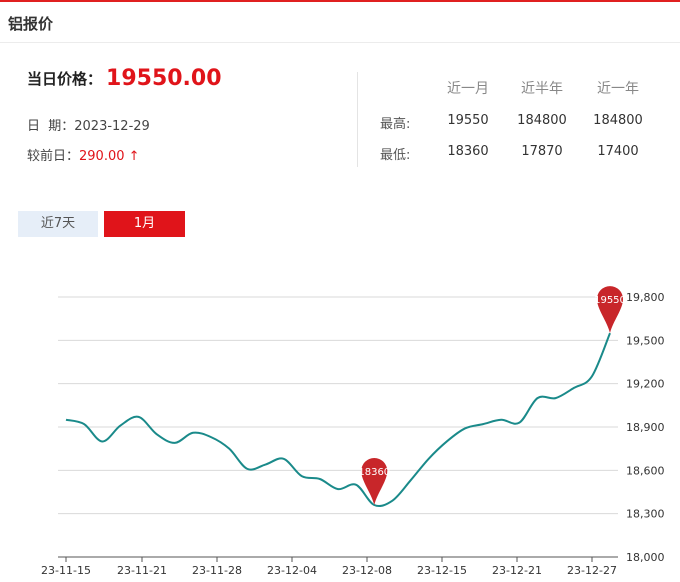 Image resolution: width=680 pixels, height=582 pixels. What do you see at coordinates (367, 570) in the screenshot?
I see `x-tick-label: 23-12-08` at bounding box center [367, 570].